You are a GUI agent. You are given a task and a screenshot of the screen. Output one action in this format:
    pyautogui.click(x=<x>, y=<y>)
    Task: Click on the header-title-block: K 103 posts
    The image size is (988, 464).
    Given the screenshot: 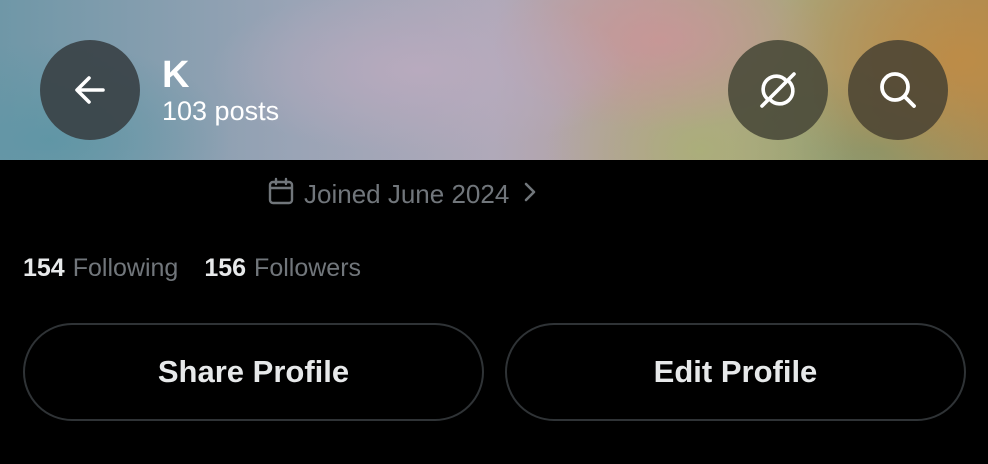 What is the action you would take?
    pyautogui.click(x=220, y=91)
    